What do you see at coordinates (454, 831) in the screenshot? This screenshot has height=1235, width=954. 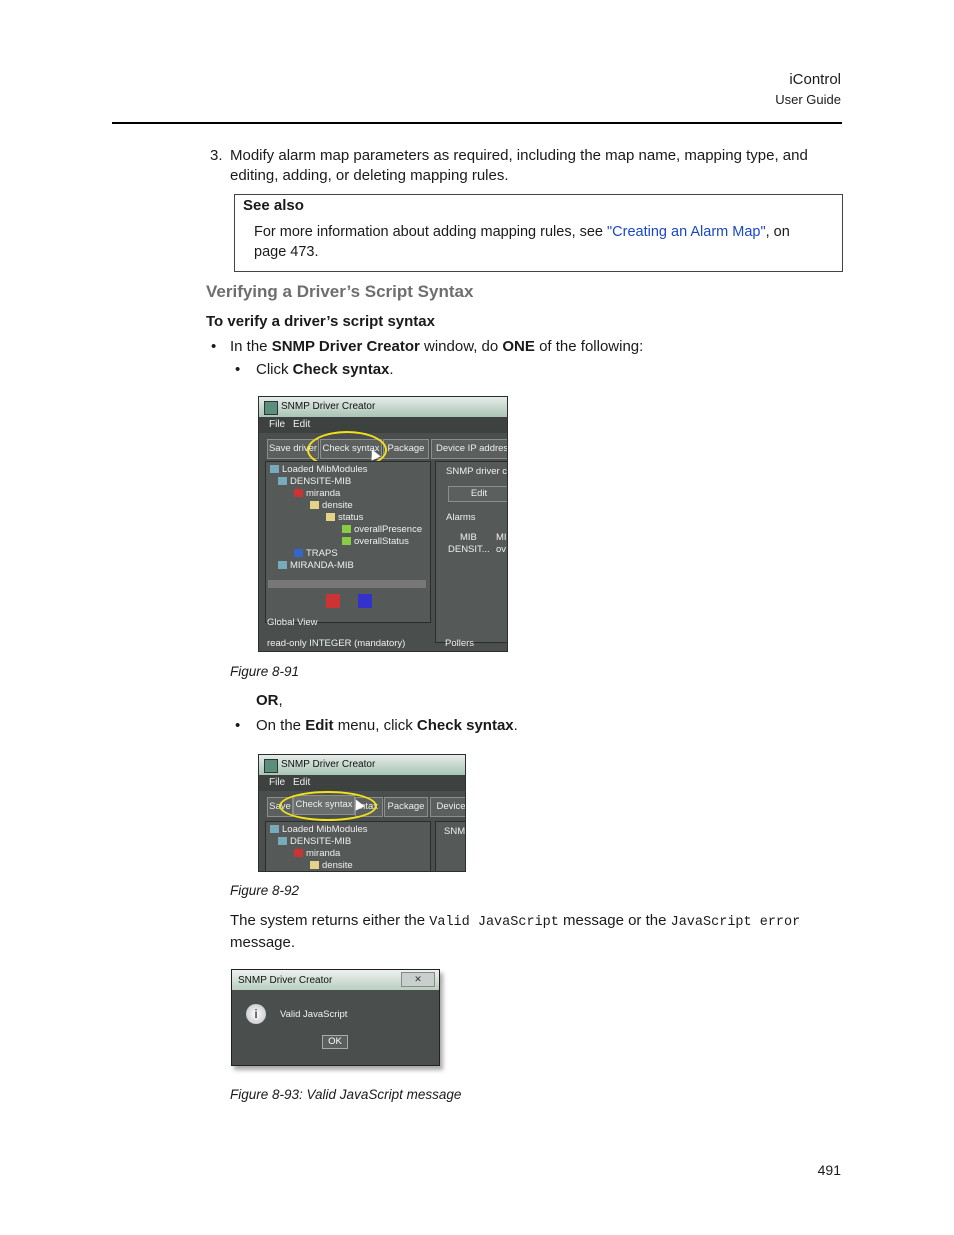 I see `snmp-tab: SNM` at bounding box center [454, 831].